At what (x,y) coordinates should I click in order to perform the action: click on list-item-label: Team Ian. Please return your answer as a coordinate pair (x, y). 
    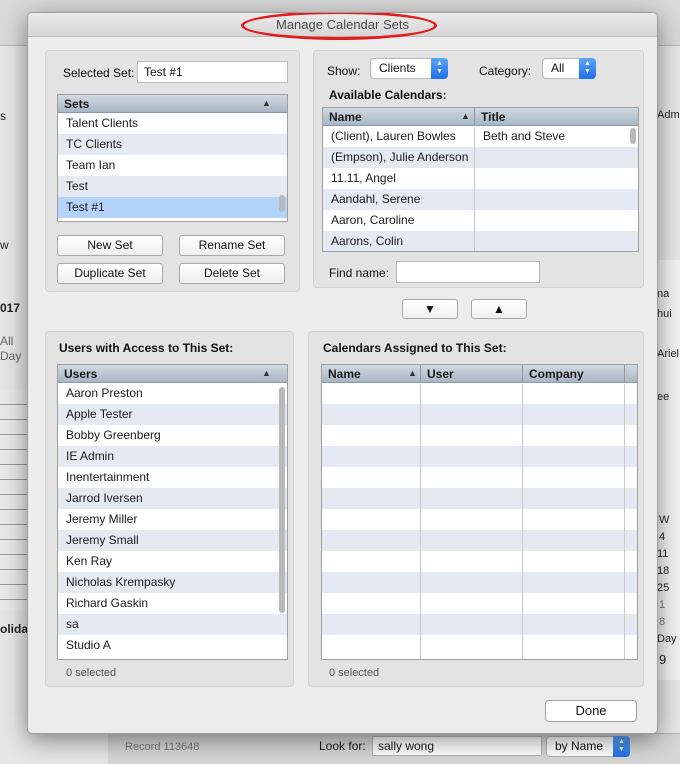
    Looking at the image, I should click on (91, 165).